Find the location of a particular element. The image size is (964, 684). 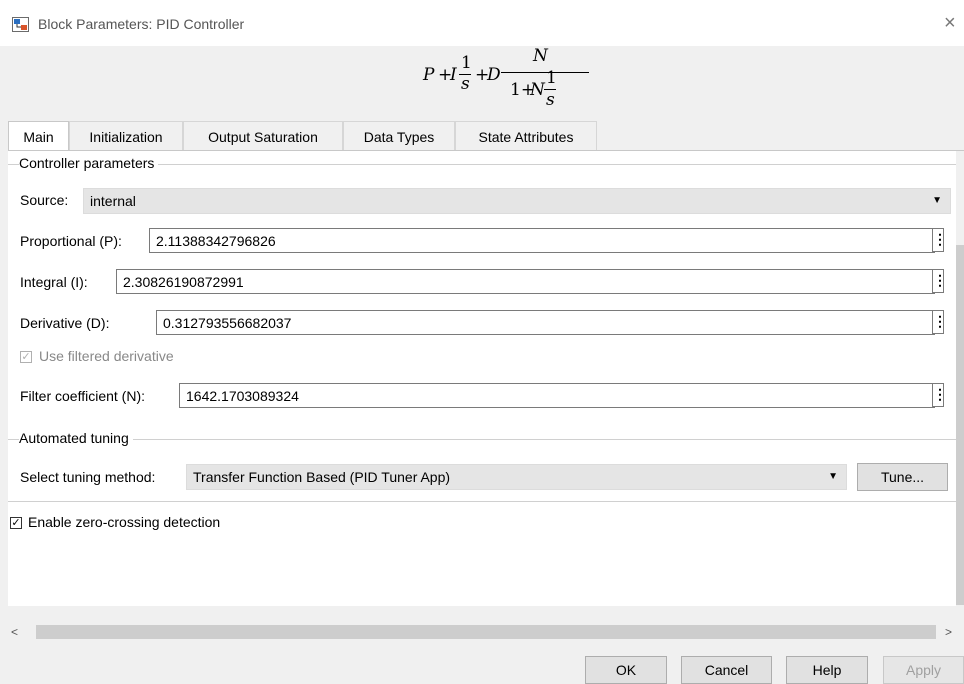

formula-banner: P + I 1 s + D N 1+ N 1 s is located at coordinates (486, 83).